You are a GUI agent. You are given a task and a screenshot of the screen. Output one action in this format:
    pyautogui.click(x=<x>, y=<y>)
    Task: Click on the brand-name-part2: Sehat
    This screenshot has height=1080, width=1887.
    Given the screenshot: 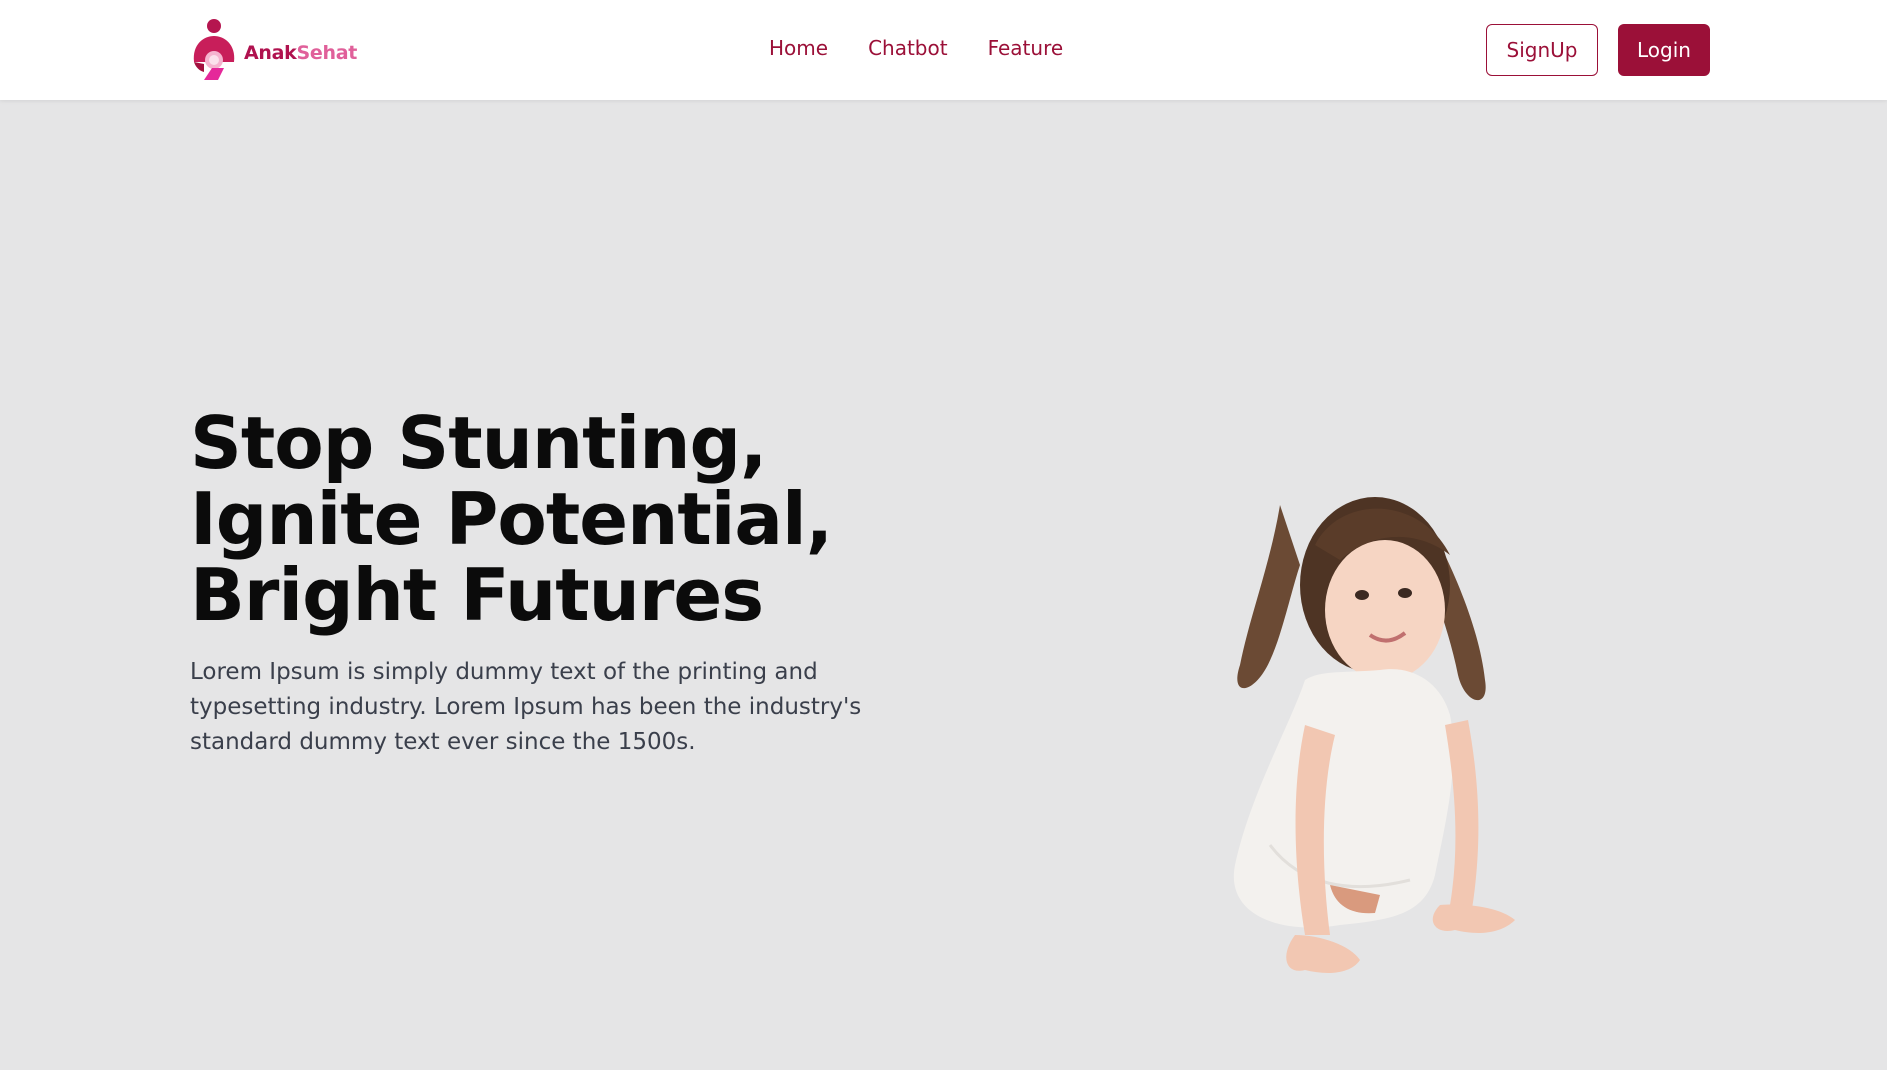 What is the action you would take?
    pyautogui.click(x=327, y=53)
    